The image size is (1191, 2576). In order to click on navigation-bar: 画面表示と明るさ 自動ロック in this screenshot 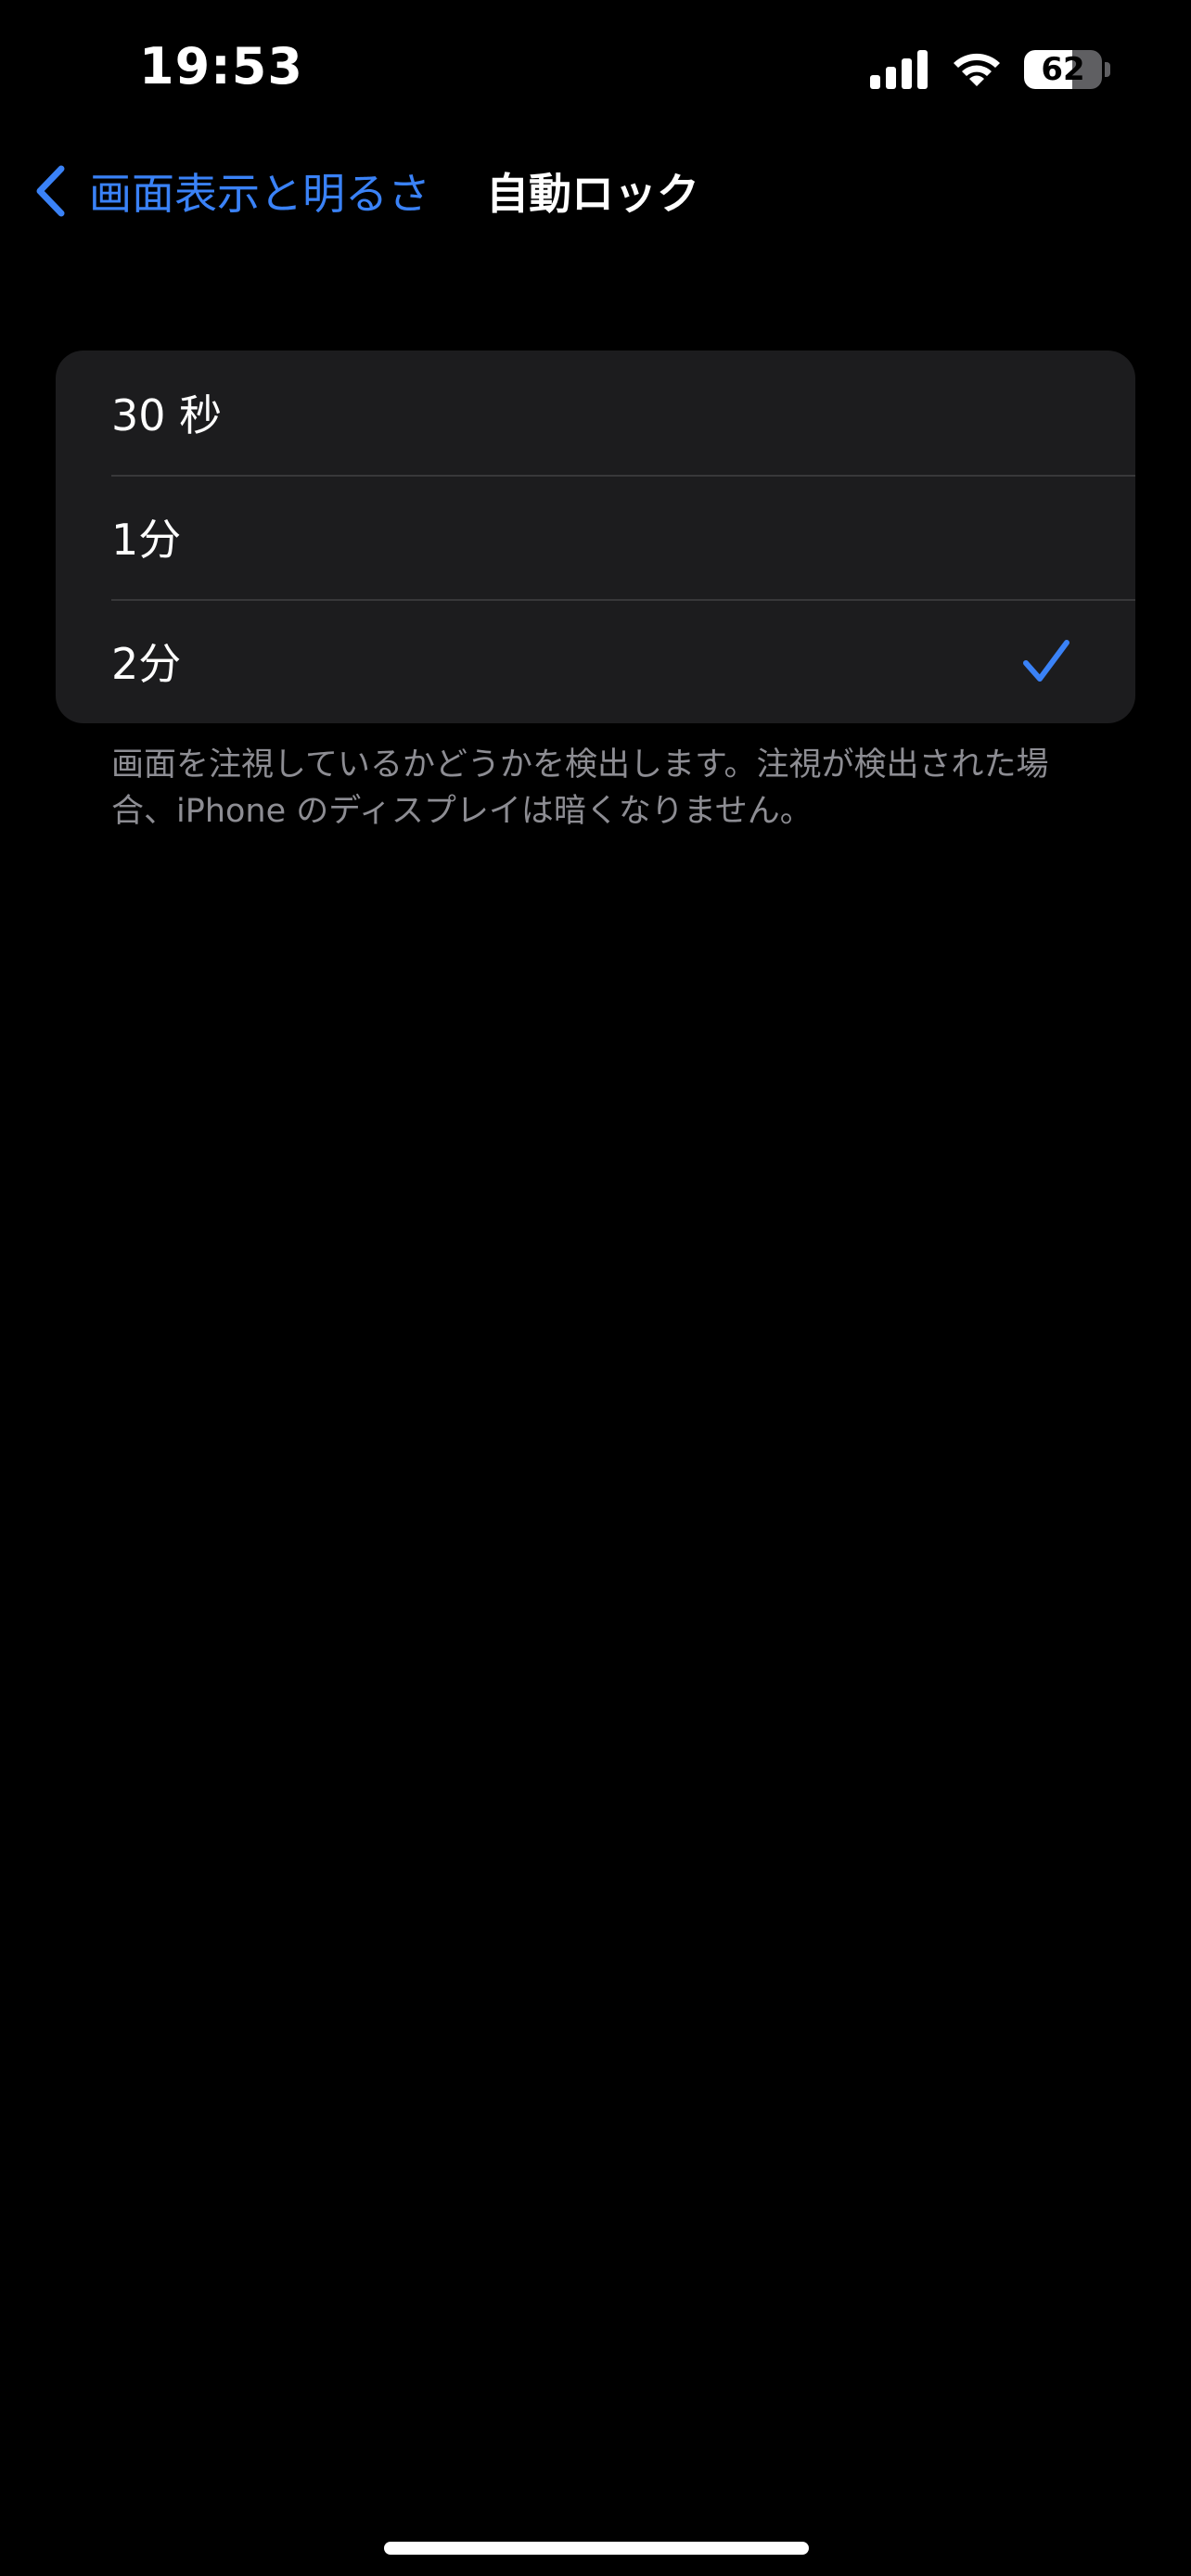, I will do `click(595, 191)`.